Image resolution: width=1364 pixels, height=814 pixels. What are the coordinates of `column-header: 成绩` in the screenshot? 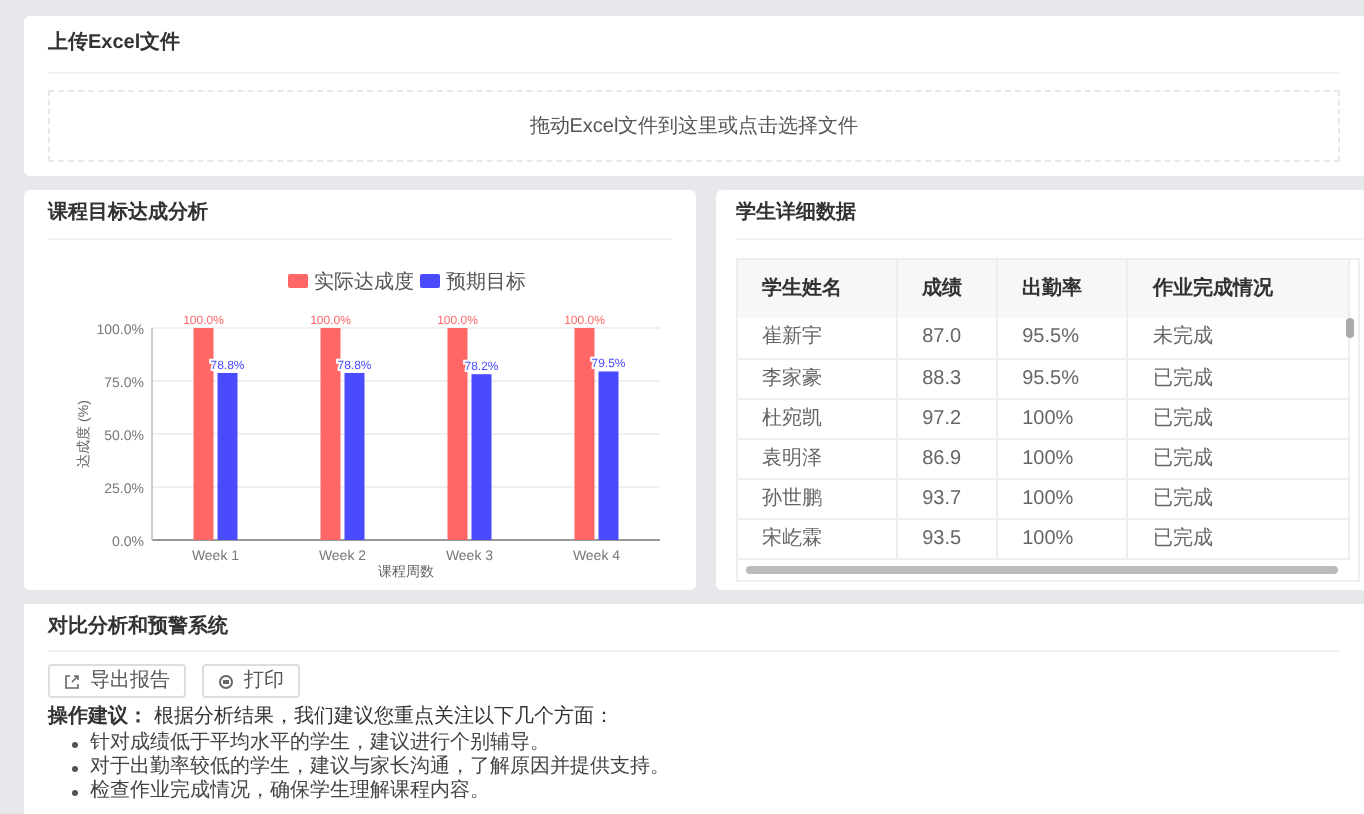 It's located at (947, 289).